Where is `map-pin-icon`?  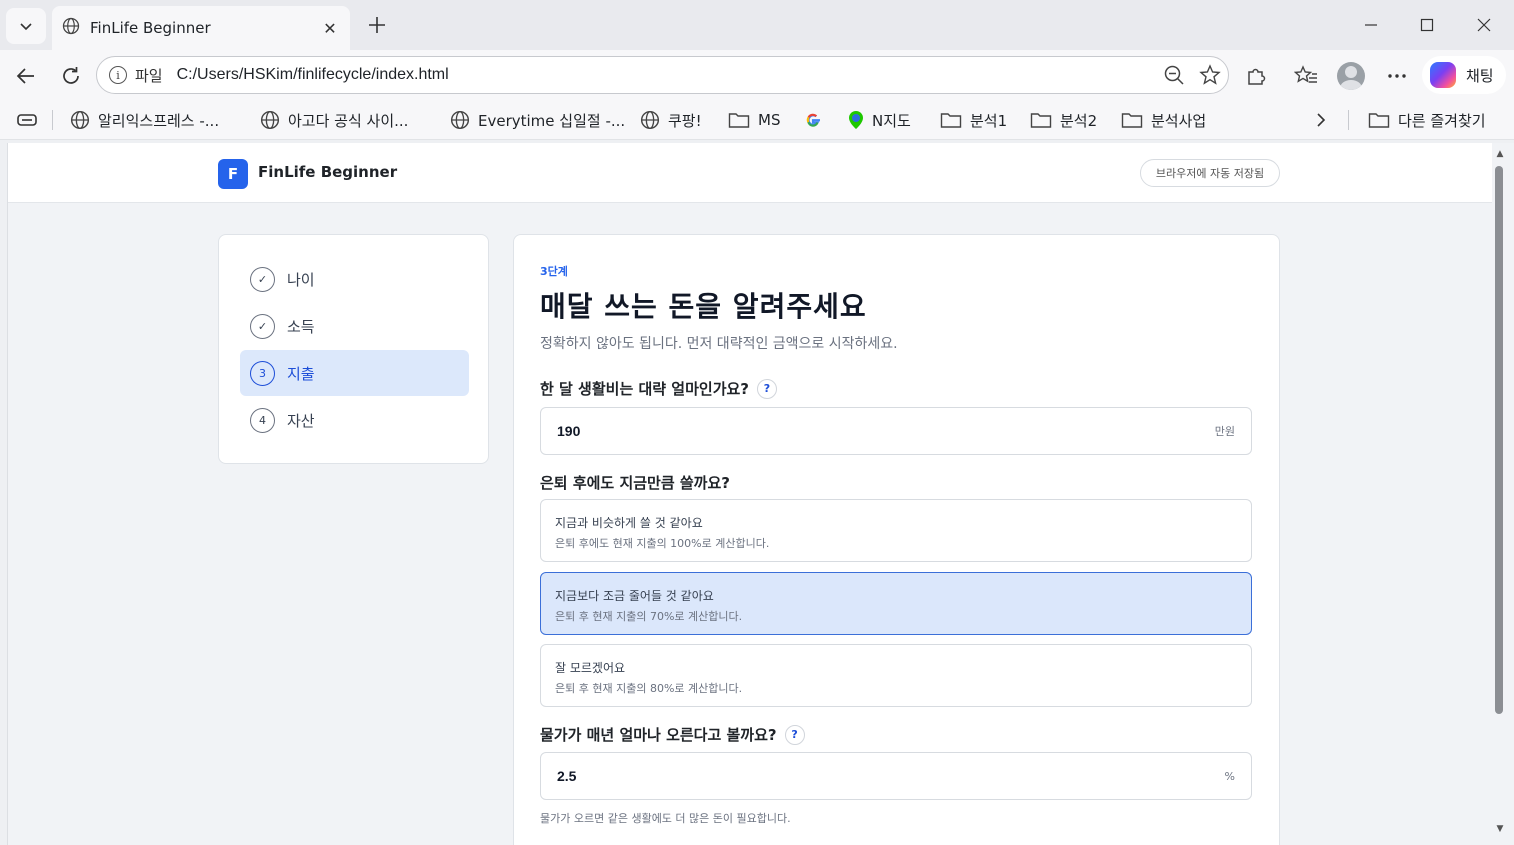
map-pin-icon is located at coordinates (856, 120).